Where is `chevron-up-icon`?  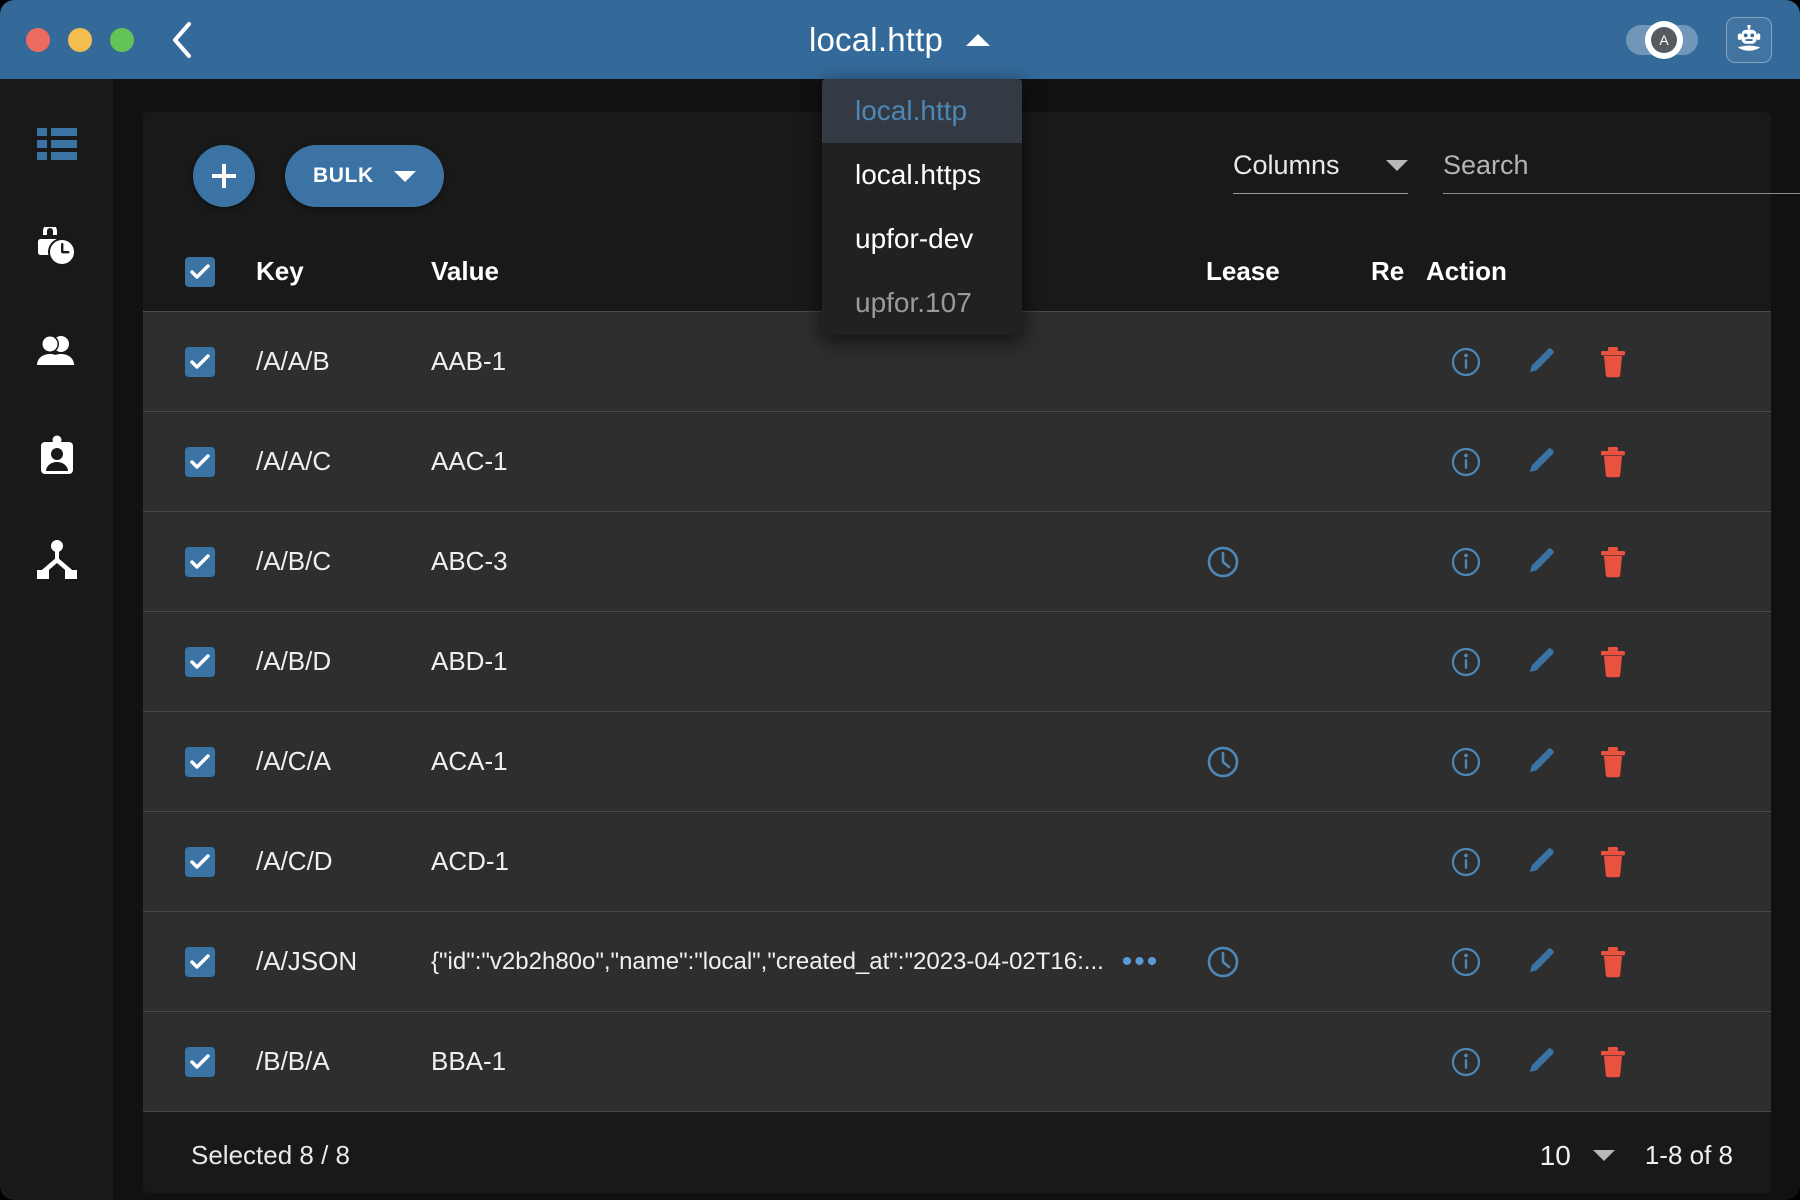 chevron-up-icon is located at coordinates (978, 39).